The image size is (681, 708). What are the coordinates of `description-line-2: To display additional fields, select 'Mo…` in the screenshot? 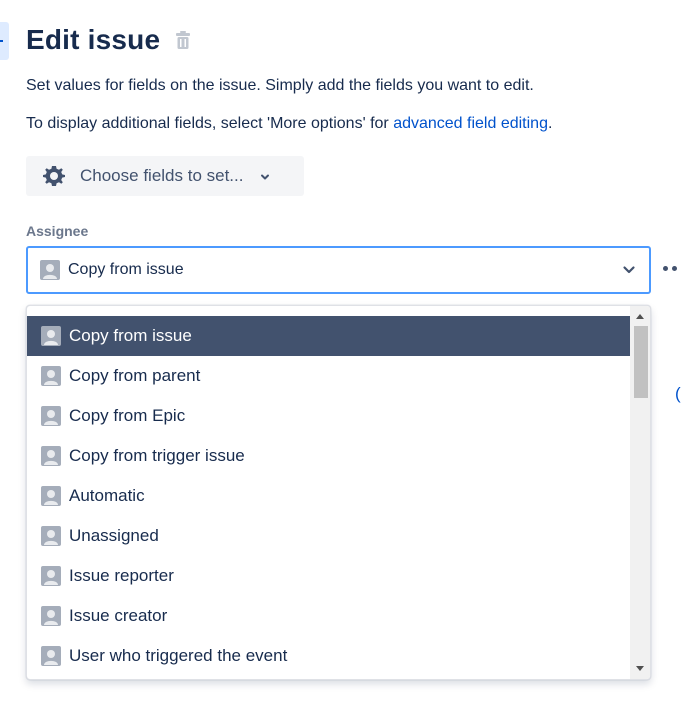 It's located at (289, 124).